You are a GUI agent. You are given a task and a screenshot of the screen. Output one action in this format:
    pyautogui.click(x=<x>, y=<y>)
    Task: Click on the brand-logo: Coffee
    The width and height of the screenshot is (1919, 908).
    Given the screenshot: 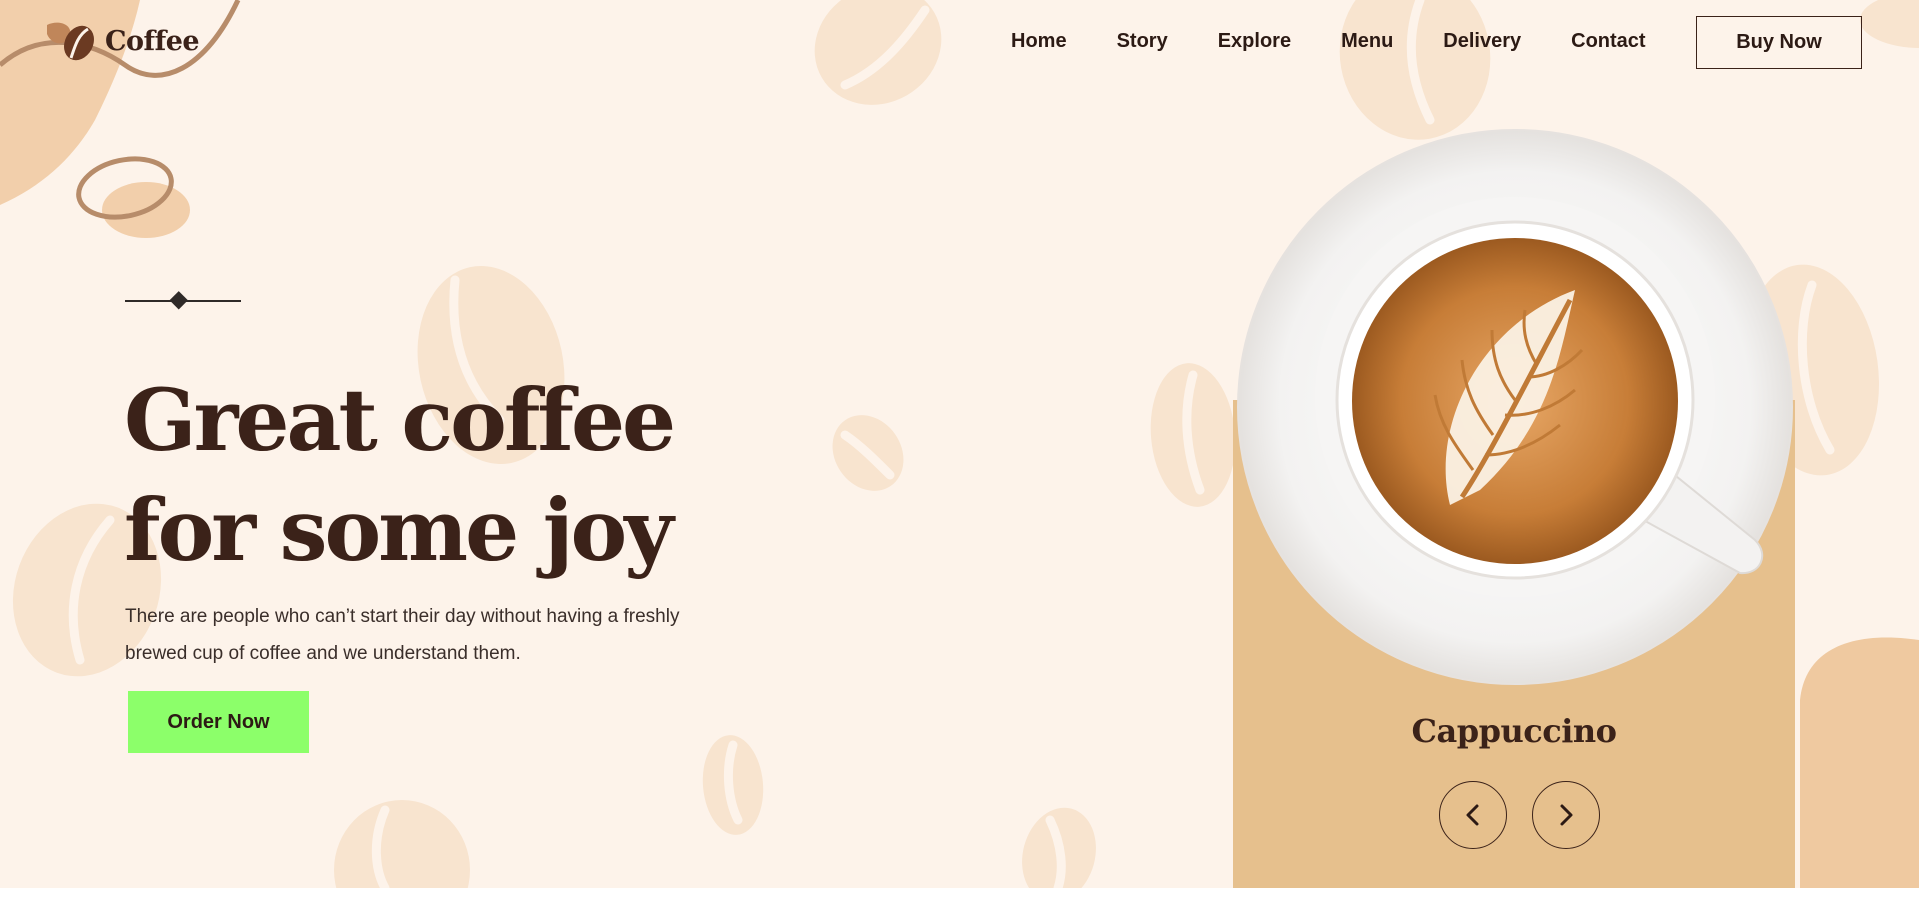 What is the action you would take?
    pyautogui.click(x=122, y=41)
    